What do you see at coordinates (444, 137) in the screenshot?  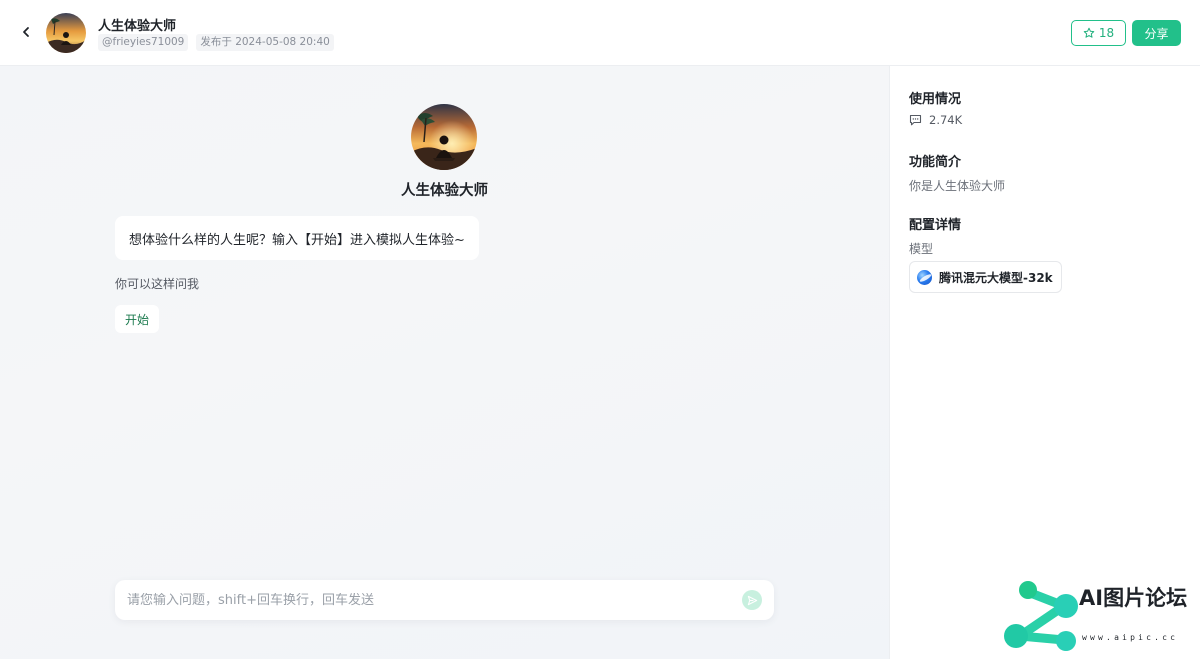 I see `bot-avatar` at bounding box center [444, 137].